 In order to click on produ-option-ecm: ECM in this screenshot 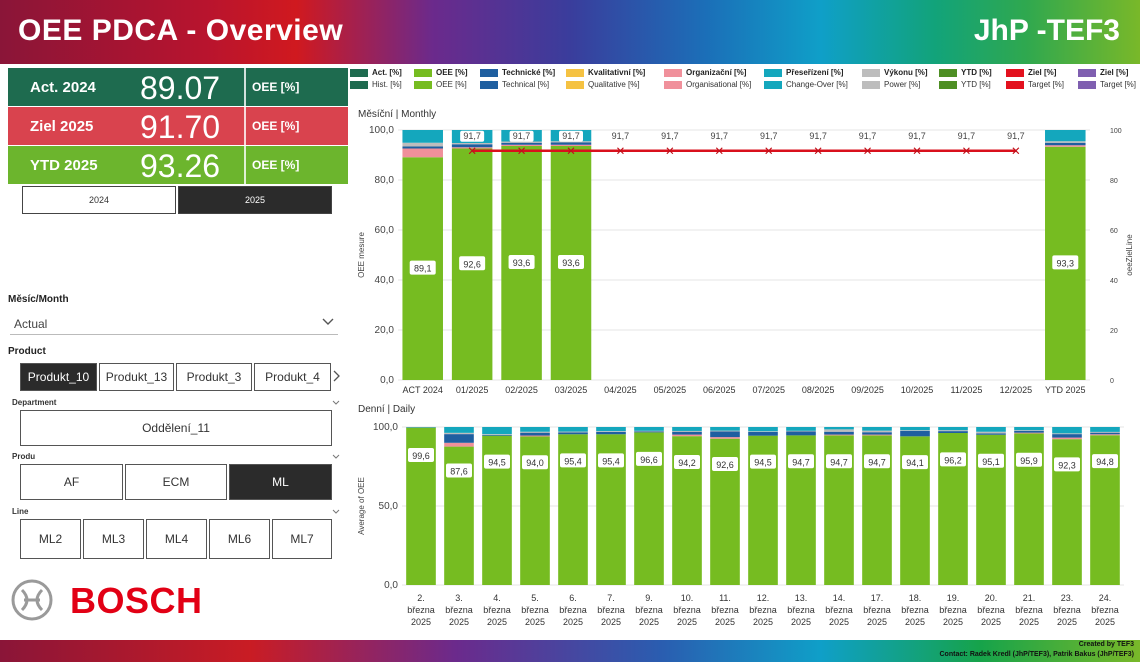, I will do `click(176, 482)`.